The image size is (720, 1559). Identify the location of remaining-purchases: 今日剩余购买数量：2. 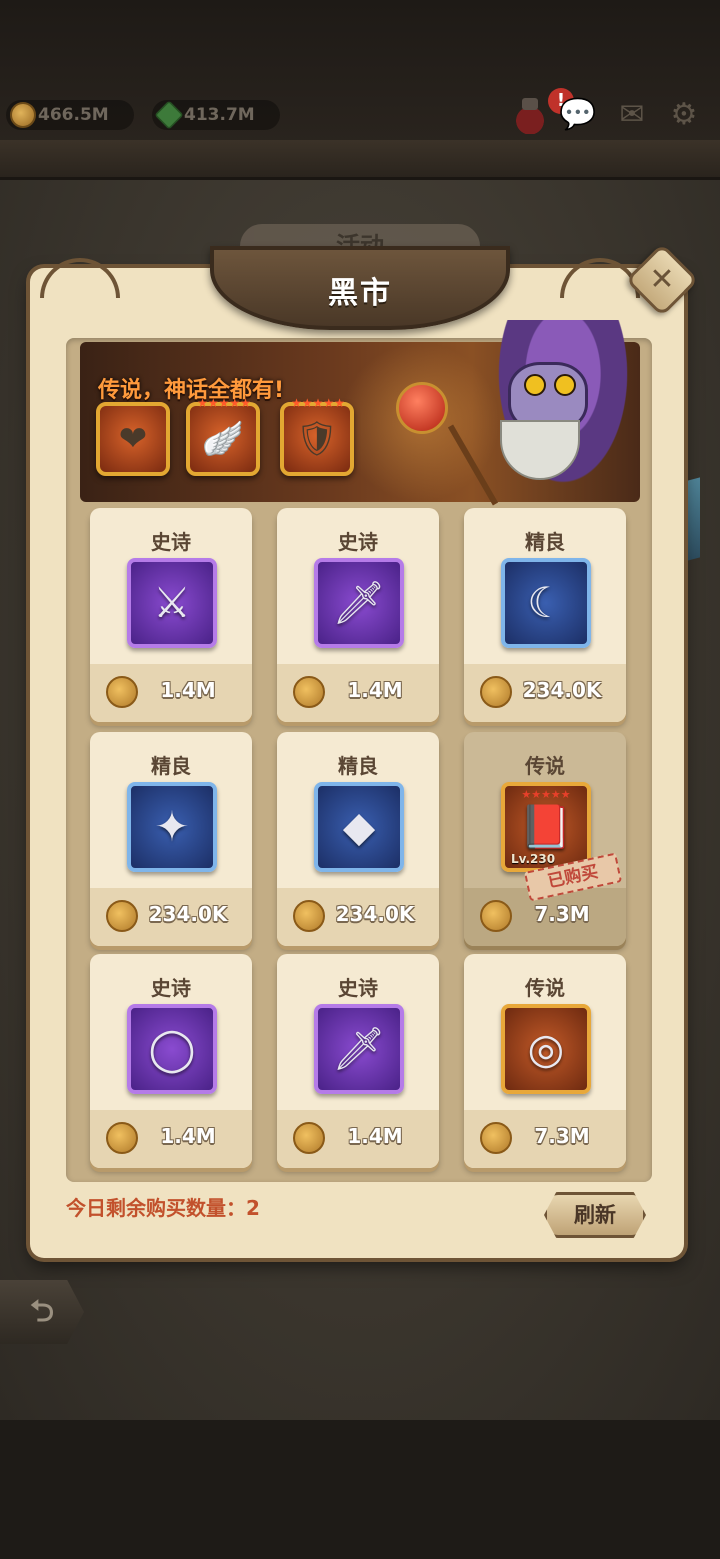
(163, 1208).